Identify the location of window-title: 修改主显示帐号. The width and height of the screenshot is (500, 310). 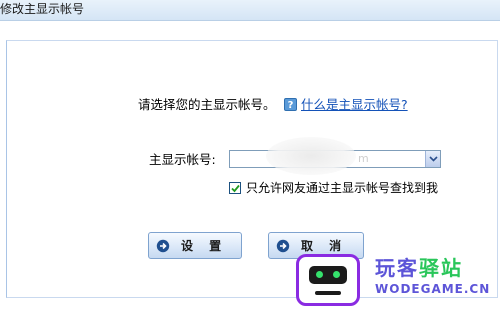
(42, 9).